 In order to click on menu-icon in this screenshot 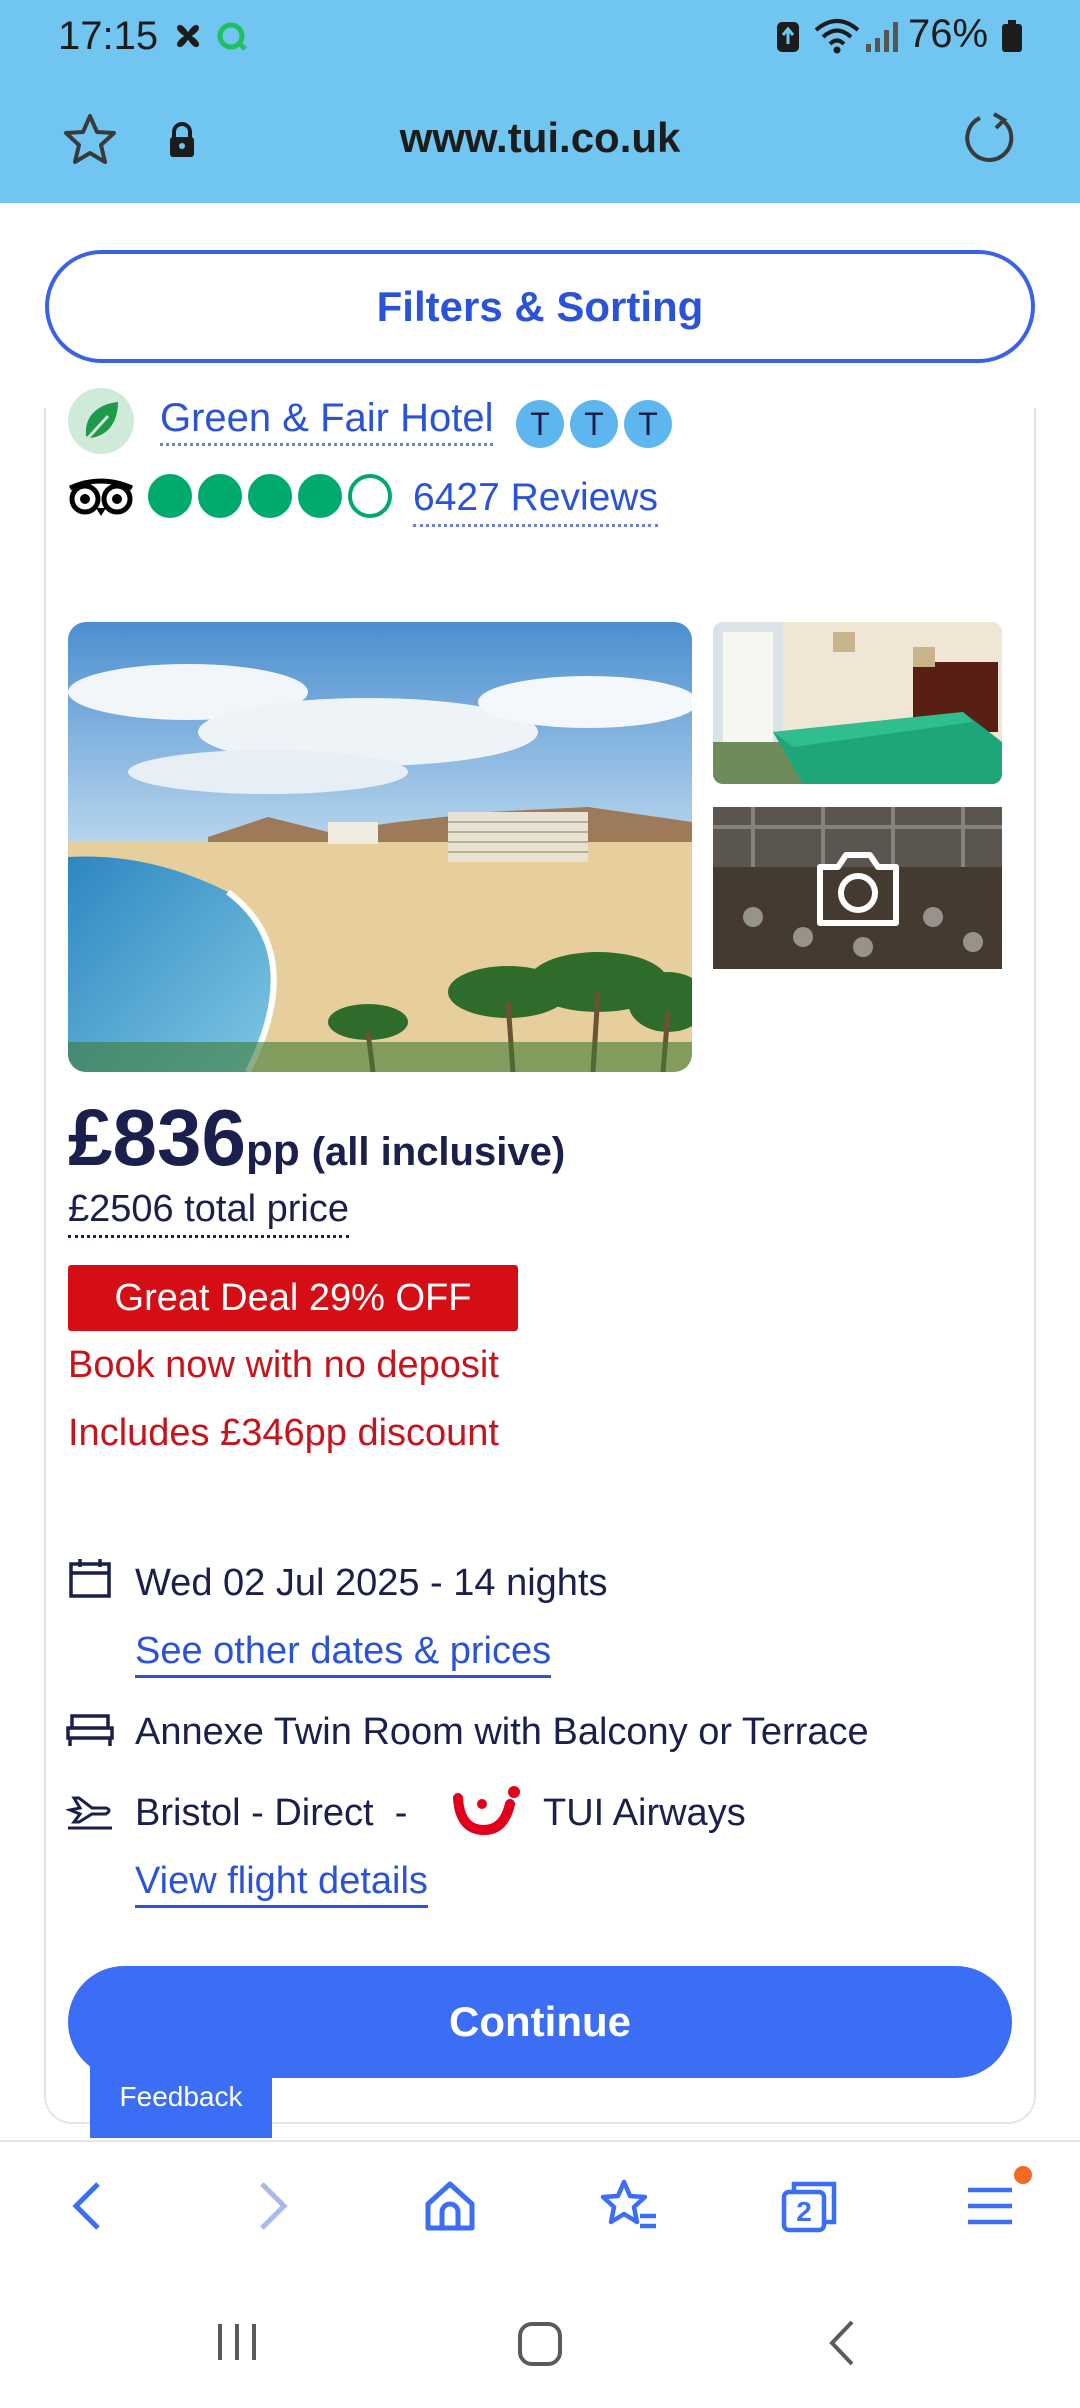, I will do `click(992, 2208)`.